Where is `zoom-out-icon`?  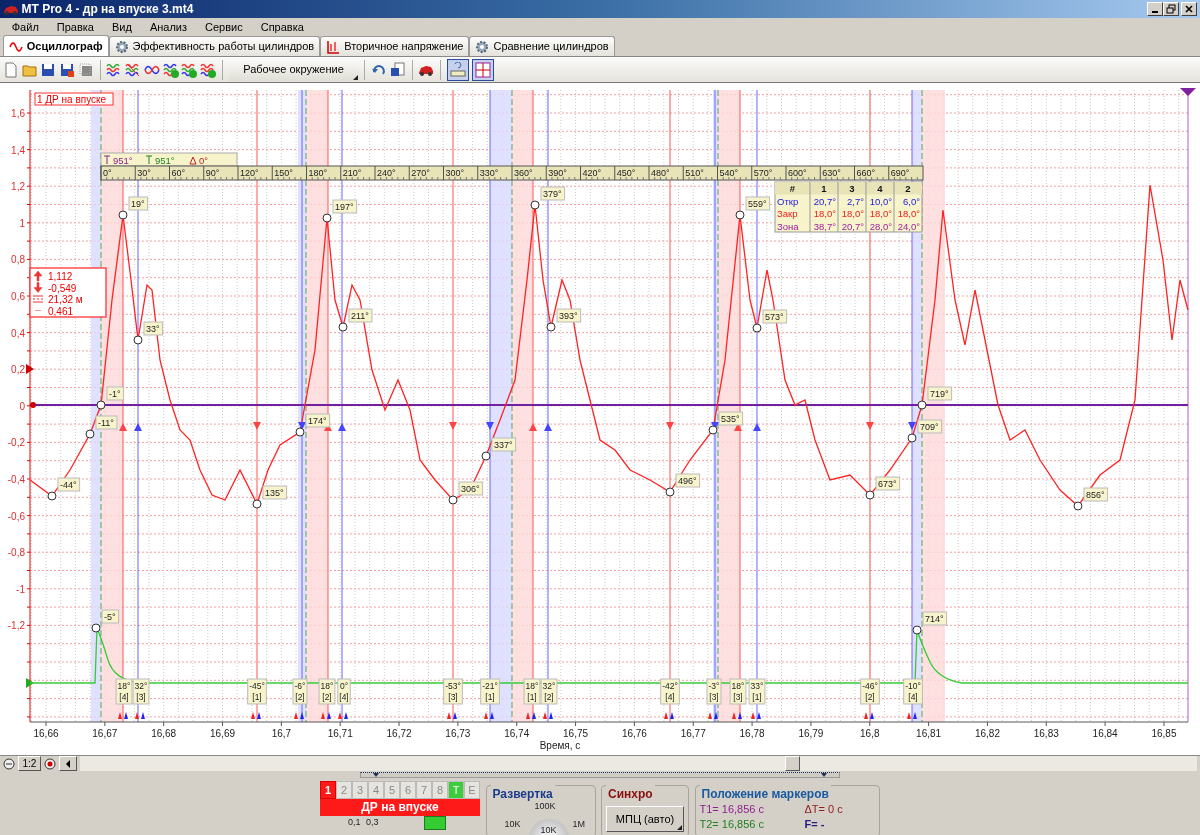
zoom-out-icon is located at coordinates (8, 763).